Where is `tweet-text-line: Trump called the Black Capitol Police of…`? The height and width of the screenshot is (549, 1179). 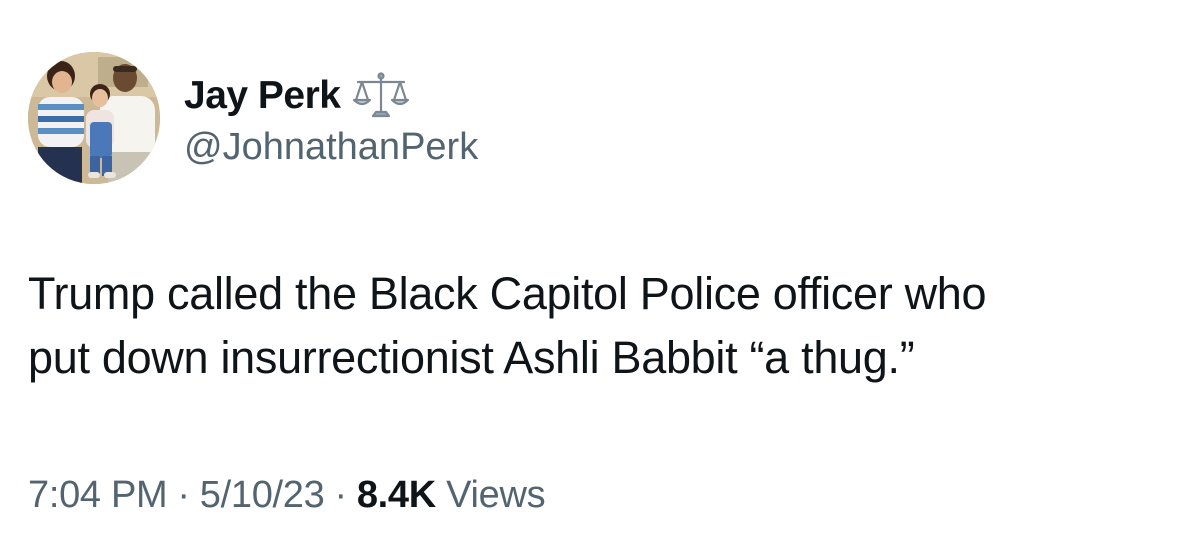
tweet-text-line: Trump called the Black Capitol Police of… is located at coordinates (507, 293).